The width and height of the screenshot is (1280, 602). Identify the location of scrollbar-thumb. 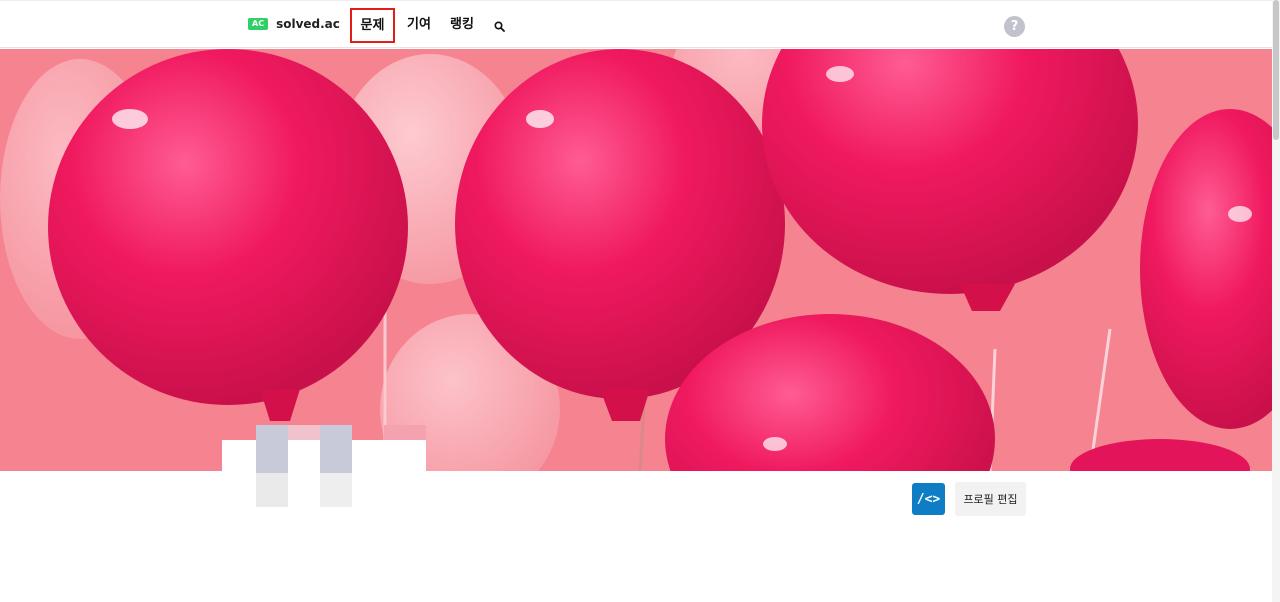
(1276, 70).